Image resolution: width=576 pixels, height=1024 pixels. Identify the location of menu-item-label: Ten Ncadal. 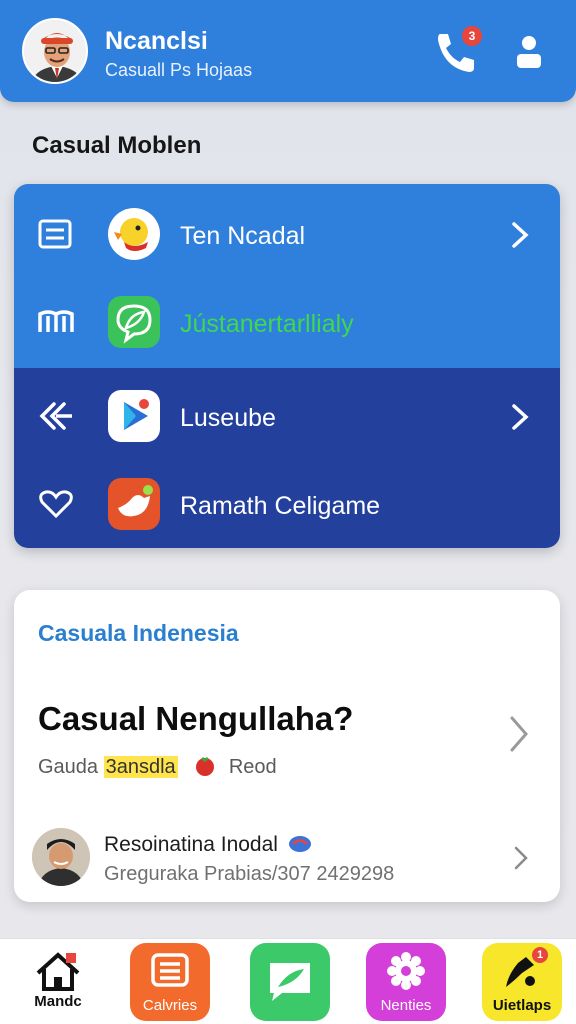
(243, 236).